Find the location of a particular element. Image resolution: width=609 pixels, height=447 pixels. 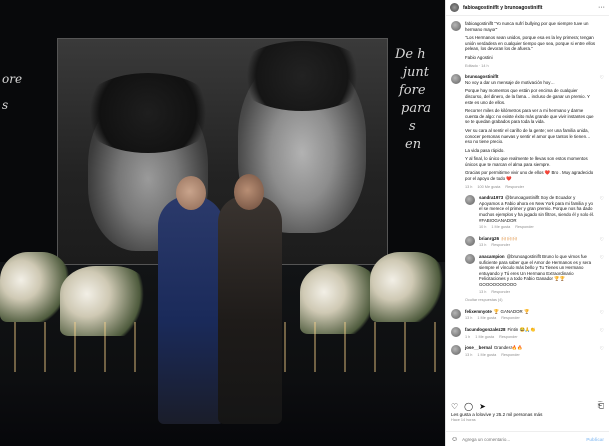

add-comment-bar: ☺ Publicar is located at coordinates (527, 439).